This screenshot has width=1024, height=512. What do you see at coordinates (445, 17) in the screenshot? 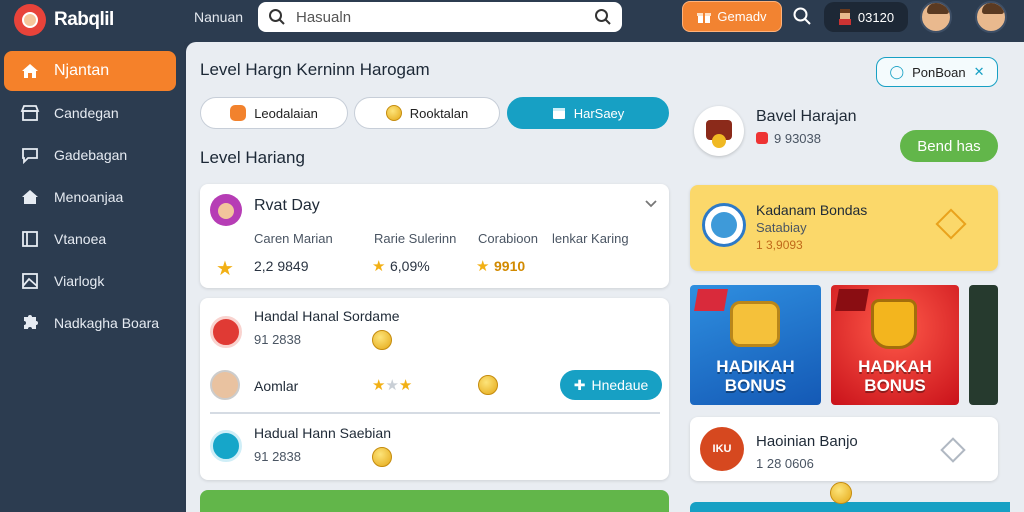
I see `search-input` at bounding box center [445, 17].